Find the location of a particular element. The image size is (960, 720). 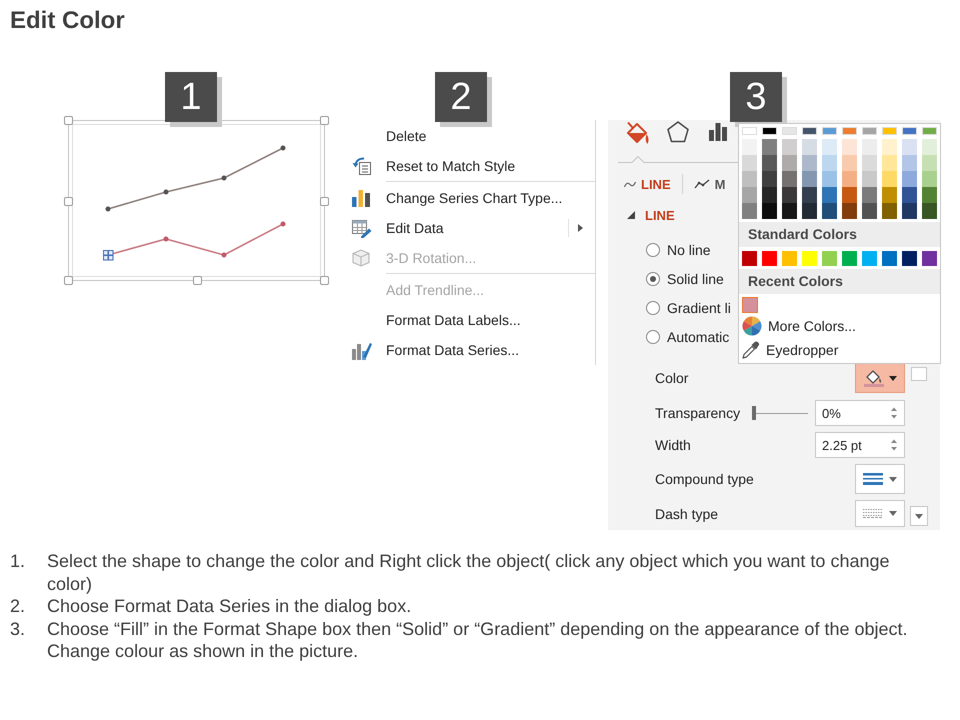

sub-tab: M is located at coordinates (710, 184).